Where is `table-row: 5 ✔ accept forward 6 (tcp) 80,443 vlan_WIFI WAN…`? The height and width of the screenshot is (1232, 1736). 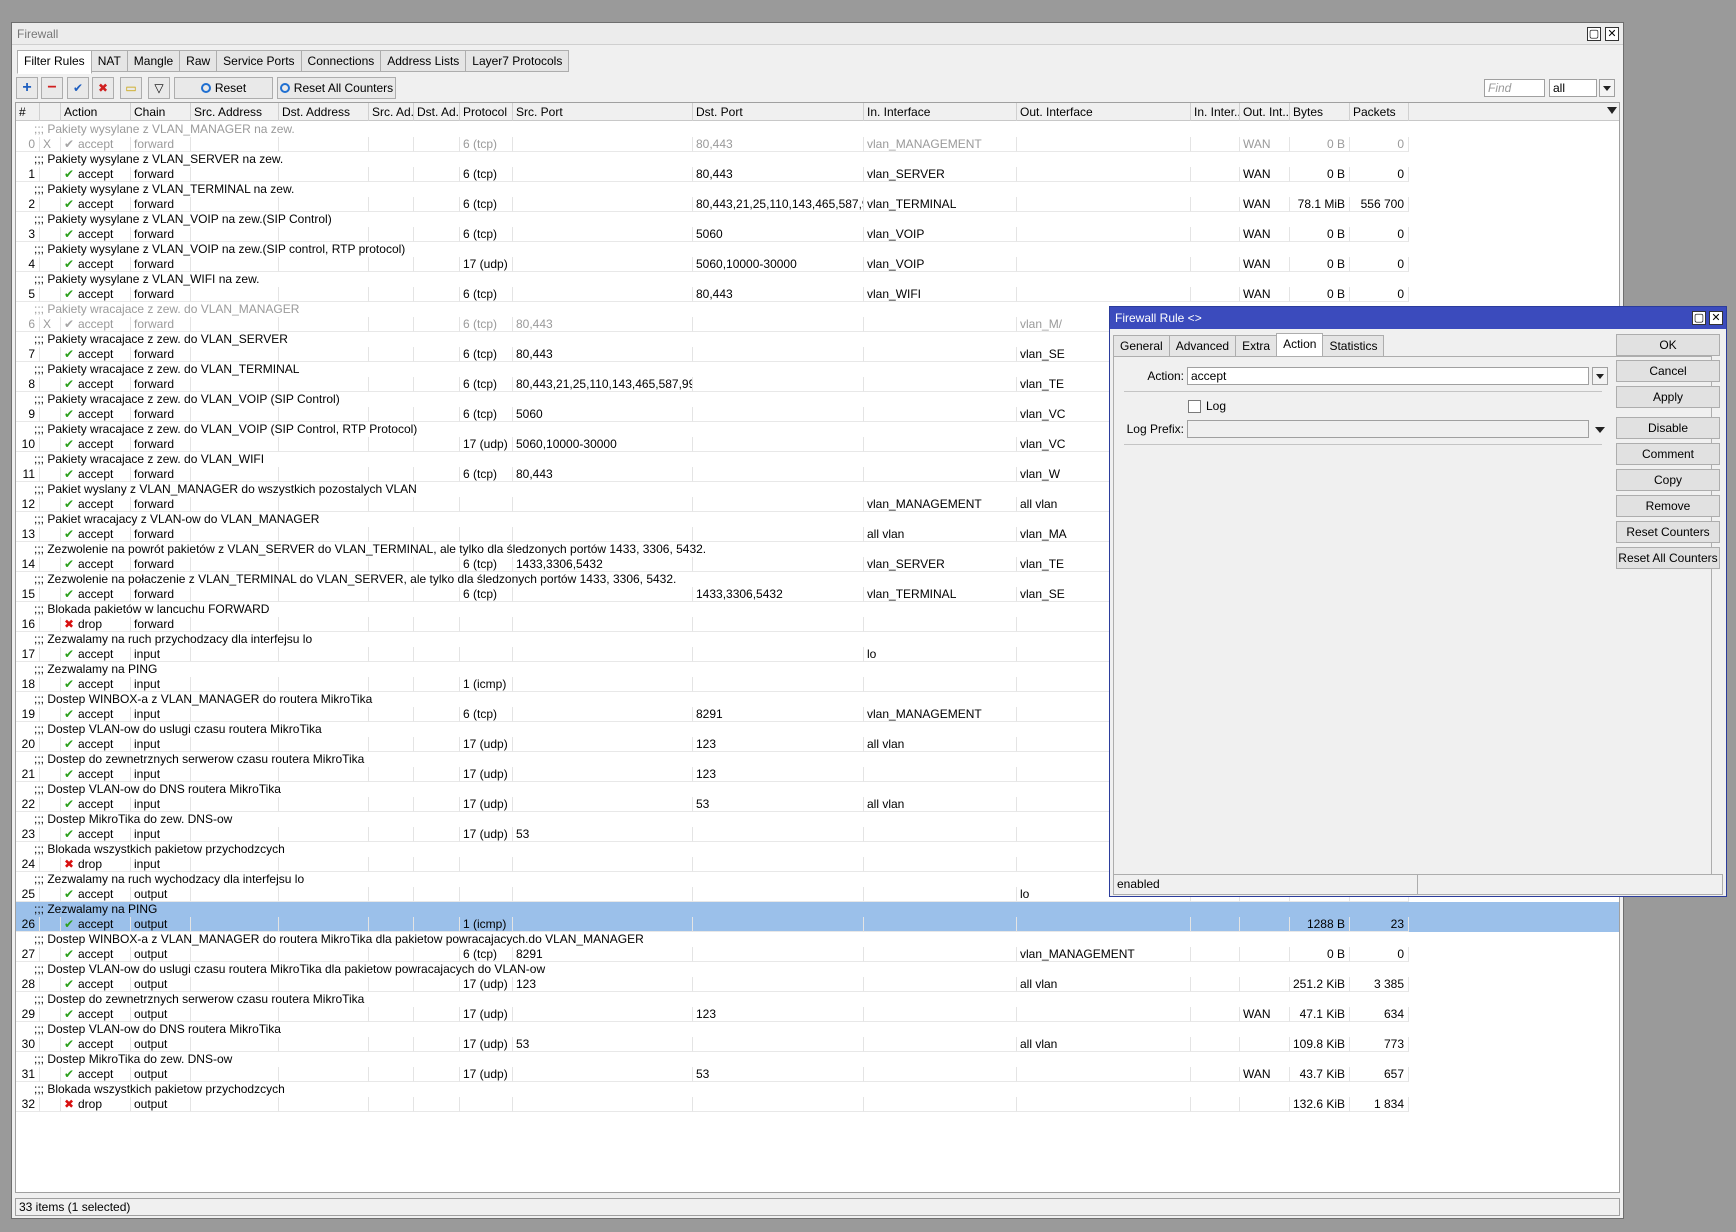
table-row: 5 ✔ accept forward 6 (tcp) 80,443 vlan_WIFI WAN… is located at coordinates (817, 294).